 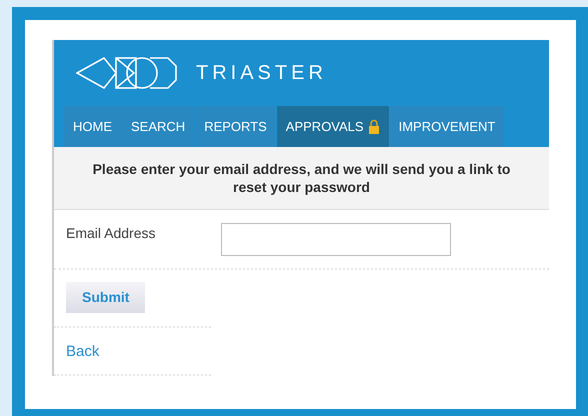 What do you see at coordinates (301, 178) in the screenshot?
I see `instruction-text: Please enter your email address, and we will send you a link to reset your password` at bounding box center [301, 178].